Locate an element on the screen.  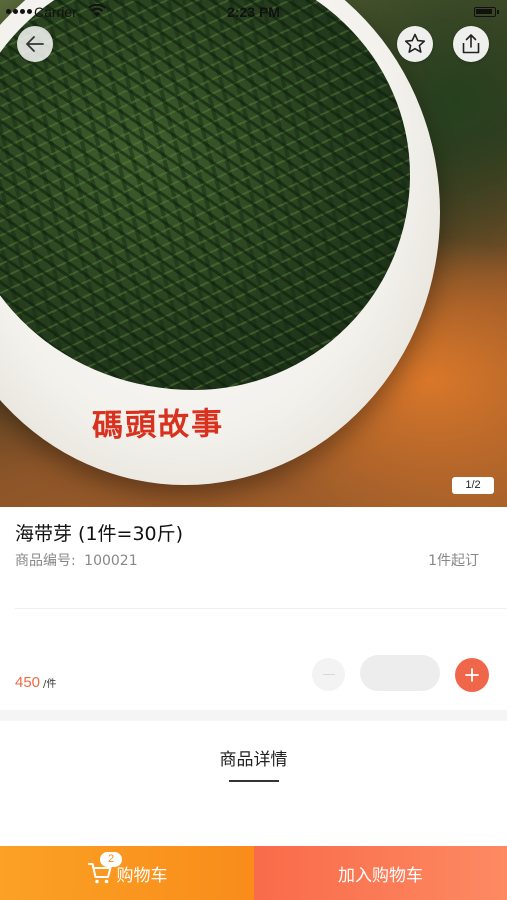
increase-quantity-button is located at coordinates (472, 675).